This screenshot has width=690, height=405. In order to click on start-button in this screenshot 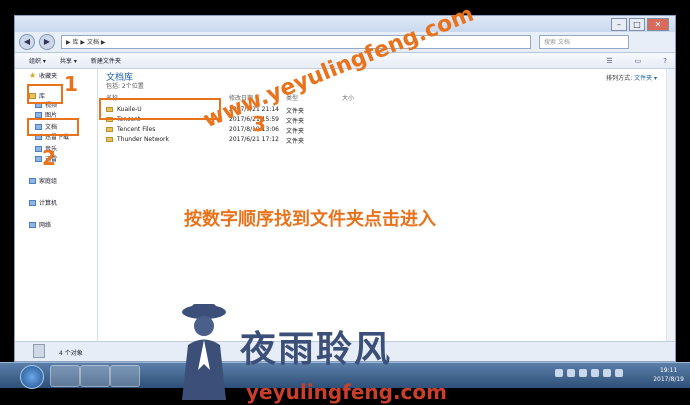, I will do `click(32, 377)`.